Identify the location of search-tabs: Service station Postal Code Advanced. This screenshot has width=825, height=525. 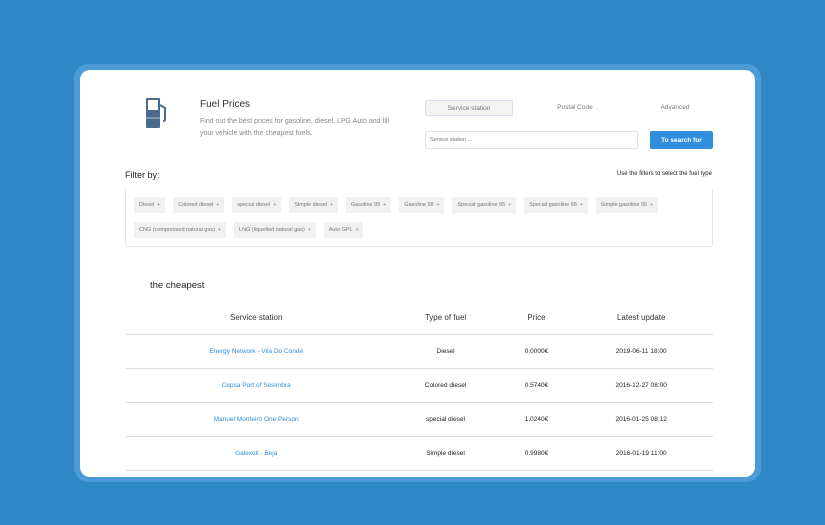
(575, 108).